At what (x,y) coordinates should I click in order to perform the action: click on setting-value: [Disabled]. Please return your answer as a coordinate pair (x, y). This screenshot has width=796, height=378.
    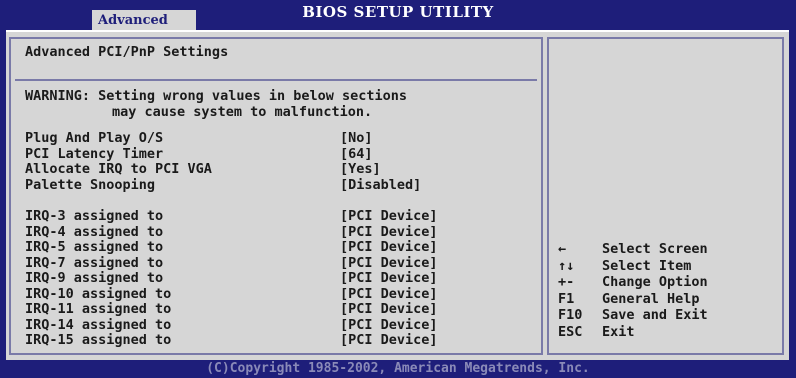
    Looking at the image, I should click on (380, 185).